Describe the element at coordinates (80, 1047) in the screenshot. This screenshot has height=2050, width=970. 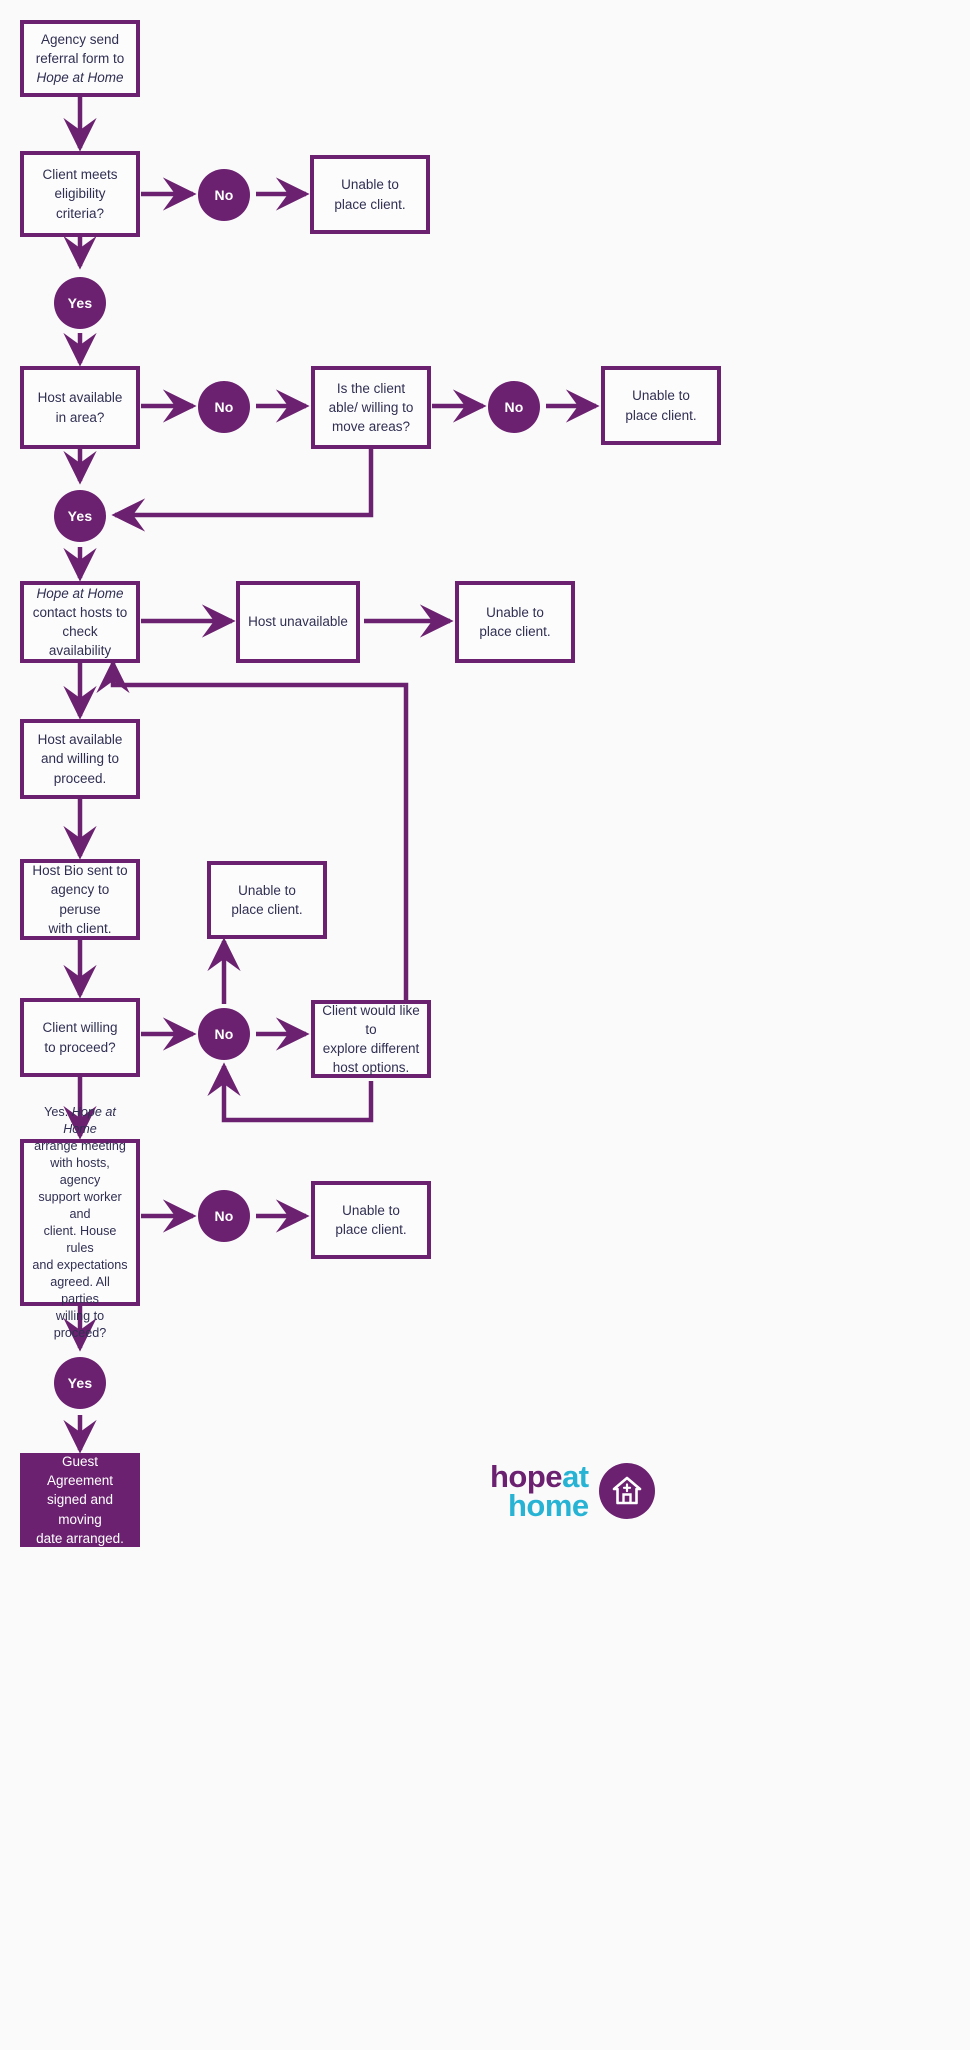
I see `client-willing-line2: to proceed?` at that location.